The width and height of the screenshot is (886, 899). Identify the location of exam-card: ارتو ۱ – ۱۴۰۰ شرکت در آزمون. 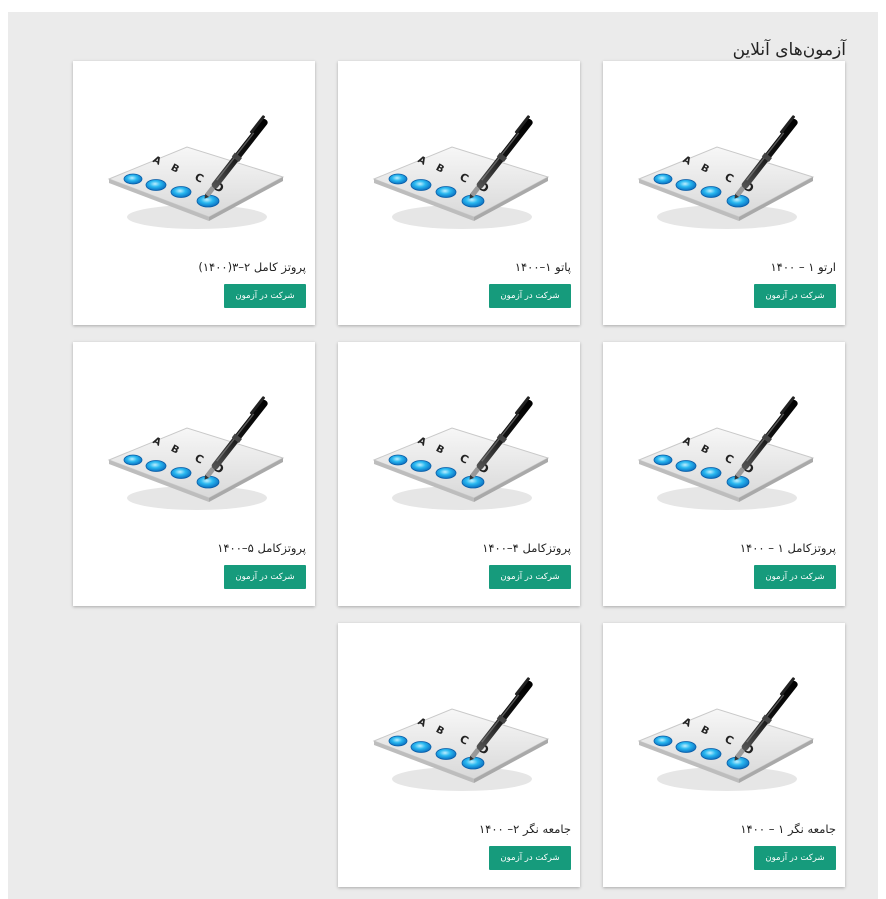
(724, 193).